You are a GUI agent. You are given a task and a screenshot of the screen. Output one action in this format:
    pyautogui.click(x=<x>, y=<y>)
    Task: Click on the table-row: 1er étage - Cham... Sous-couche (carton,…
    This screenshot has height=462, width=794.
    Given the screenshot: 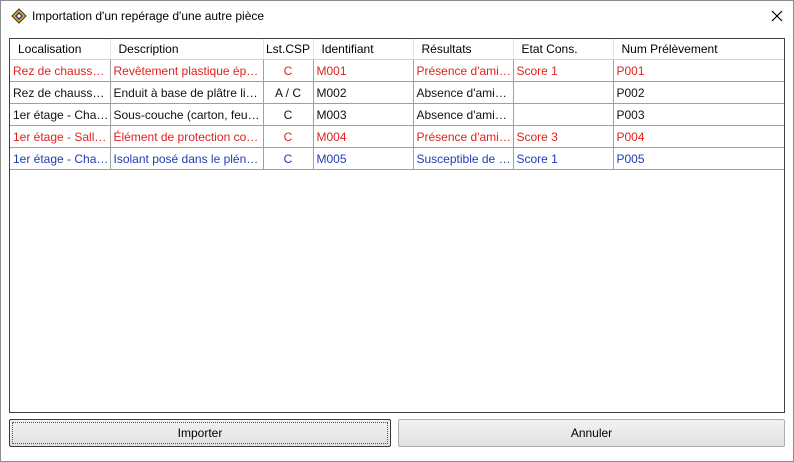 What is the action you would take?
    pyautogui.click(x=397, y=114)
    